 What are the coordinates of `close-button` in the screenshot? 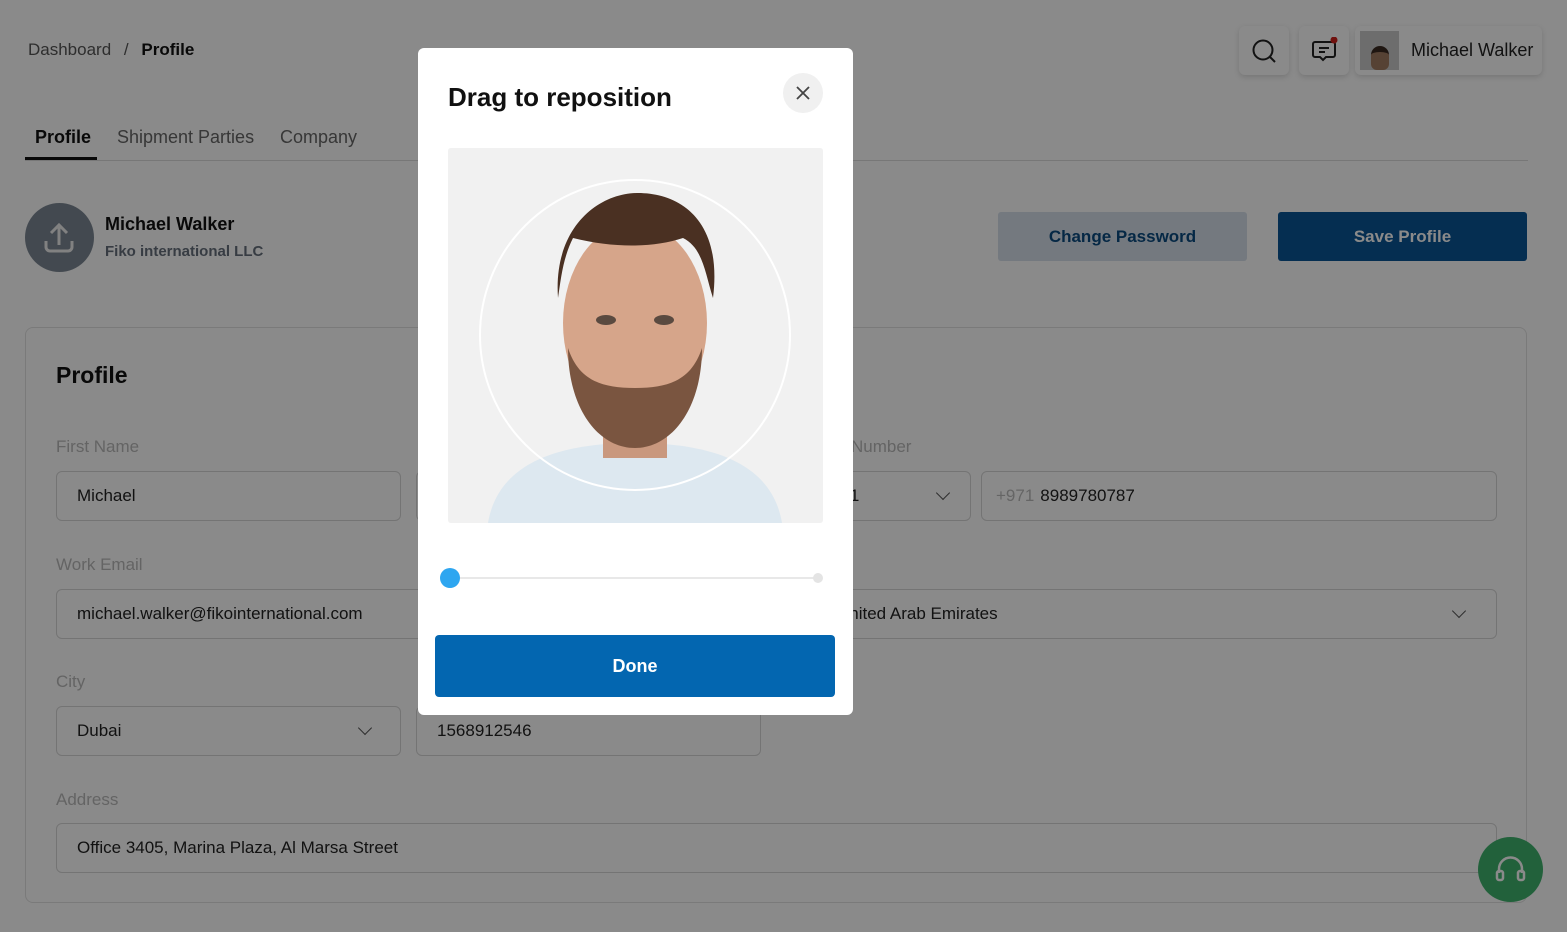 It's located at (803, 93).